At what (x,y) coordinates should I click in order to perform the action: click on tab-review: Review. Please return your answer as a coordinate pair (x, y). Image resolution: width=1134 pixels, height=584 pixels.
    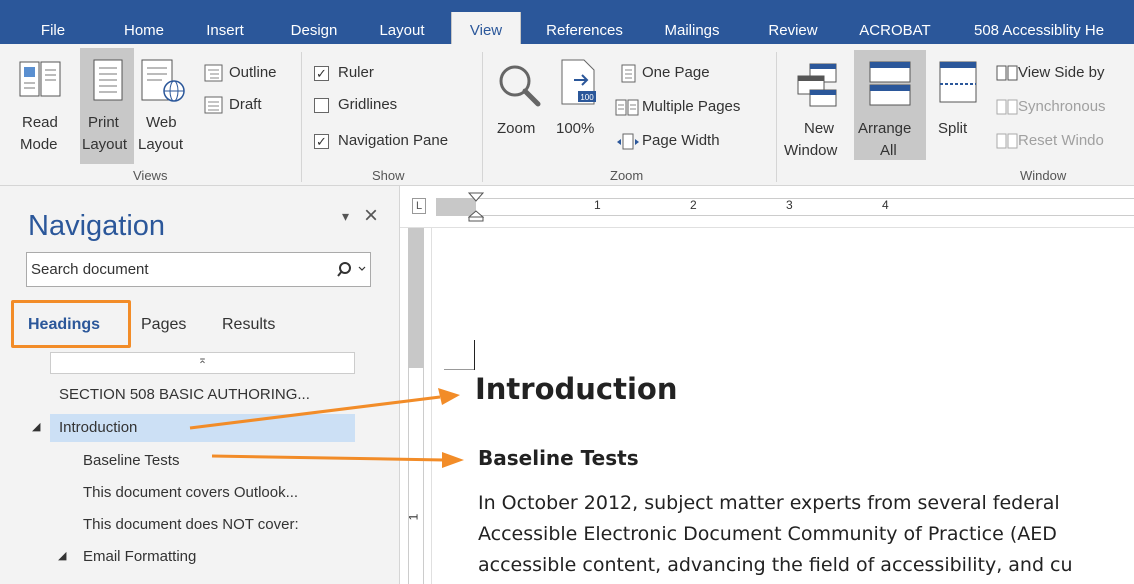
    Looking at the image, I should click on (793, 28).